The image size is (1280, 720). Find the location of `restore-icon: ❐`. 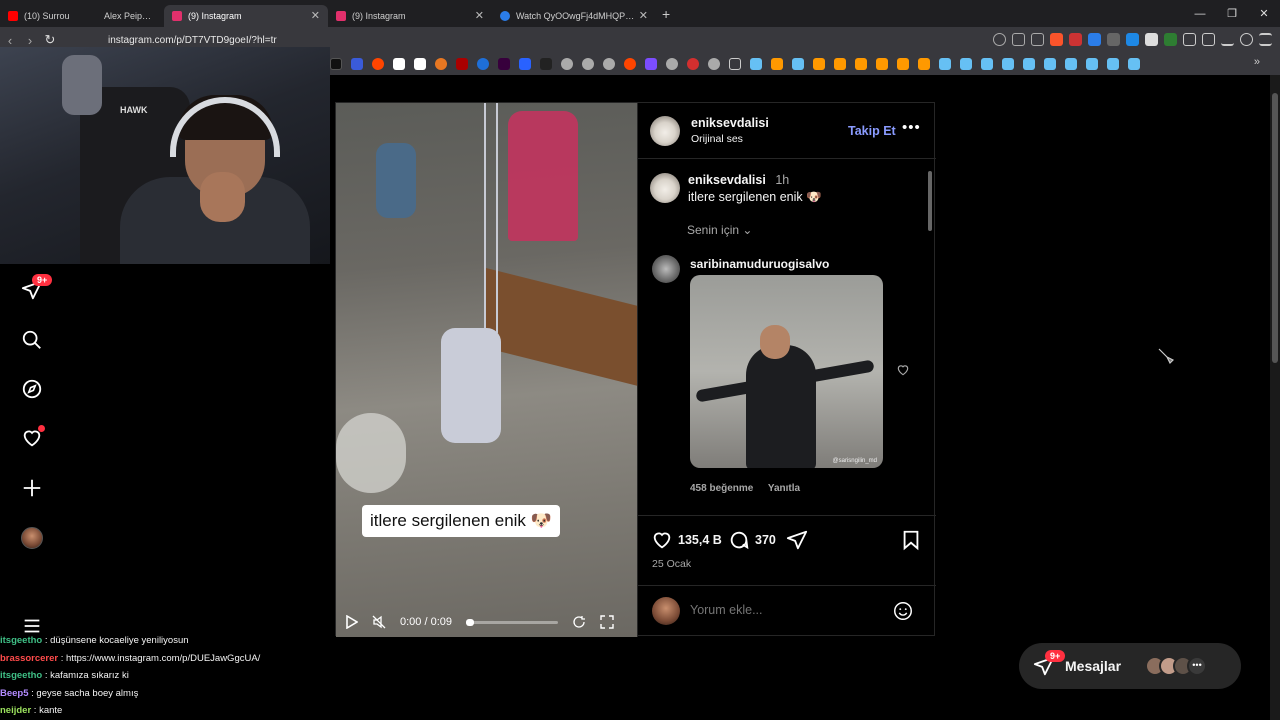

restore-icon: ❐ is located at coordinates (1232, 13).